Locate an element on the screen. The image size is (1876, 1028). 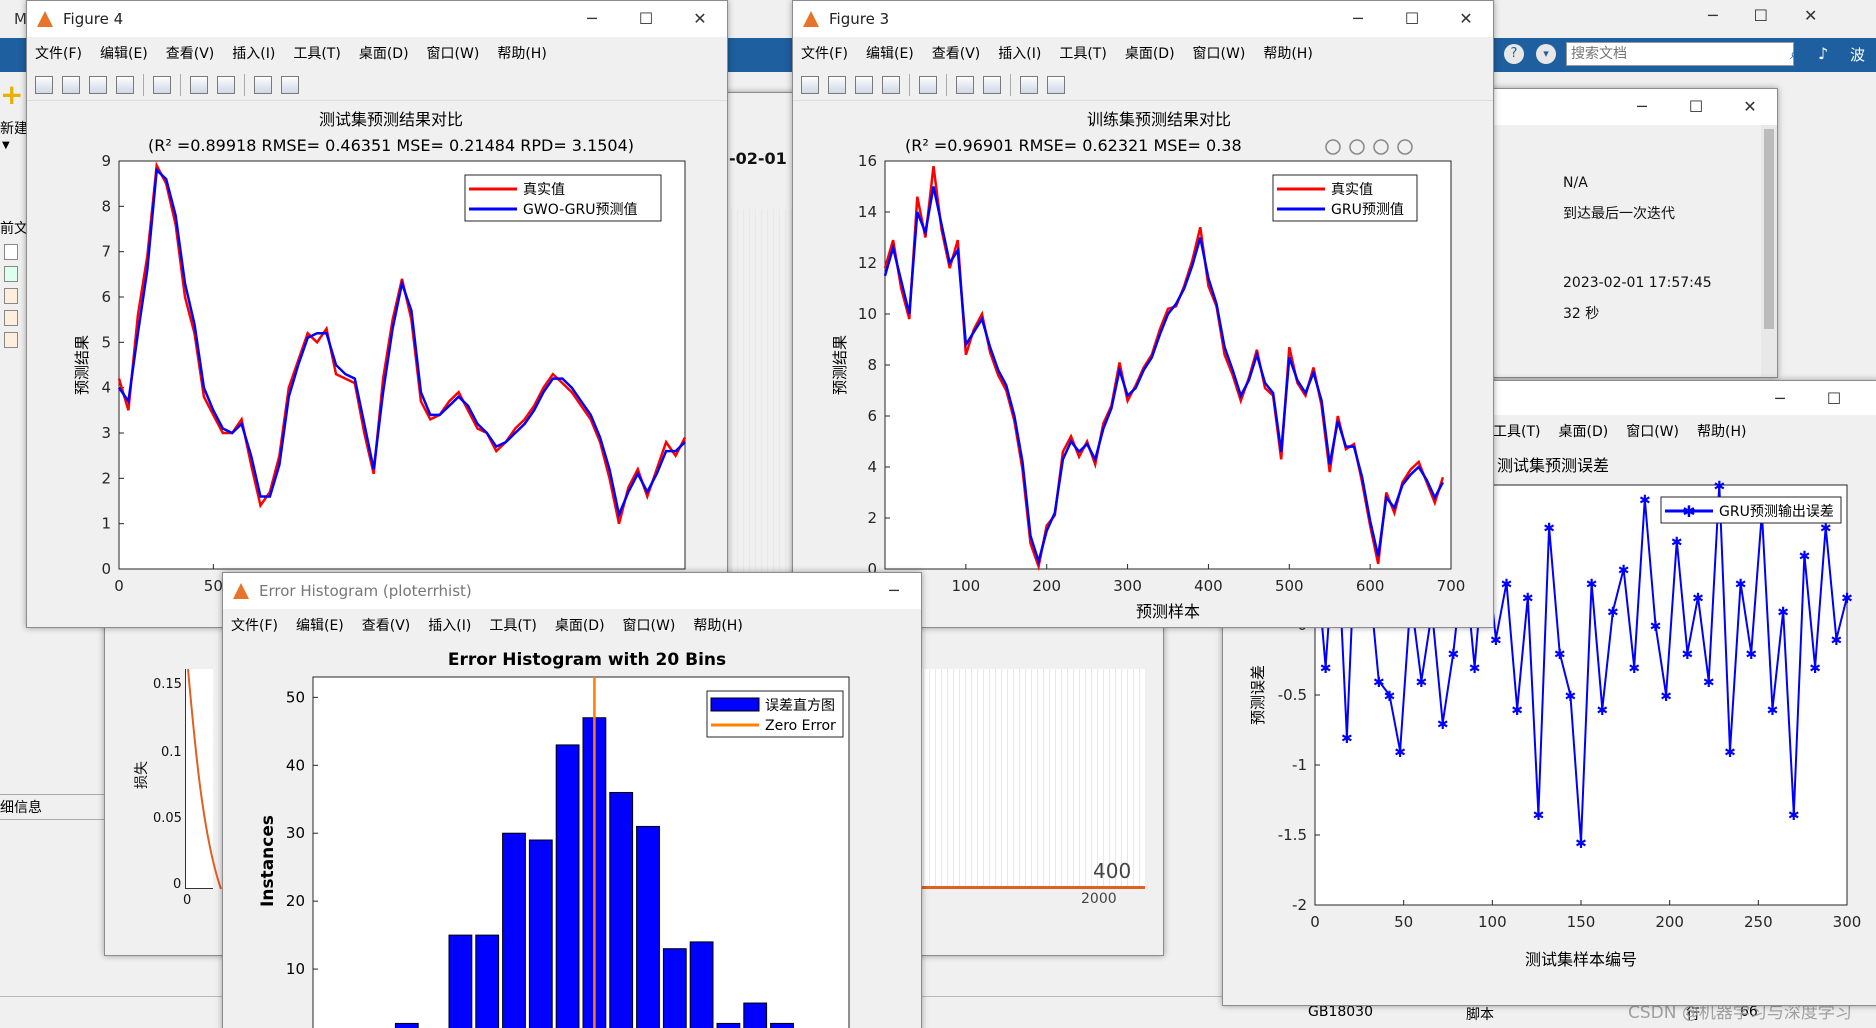
y-tick-label: 2 is located at coordinates (872, 518).